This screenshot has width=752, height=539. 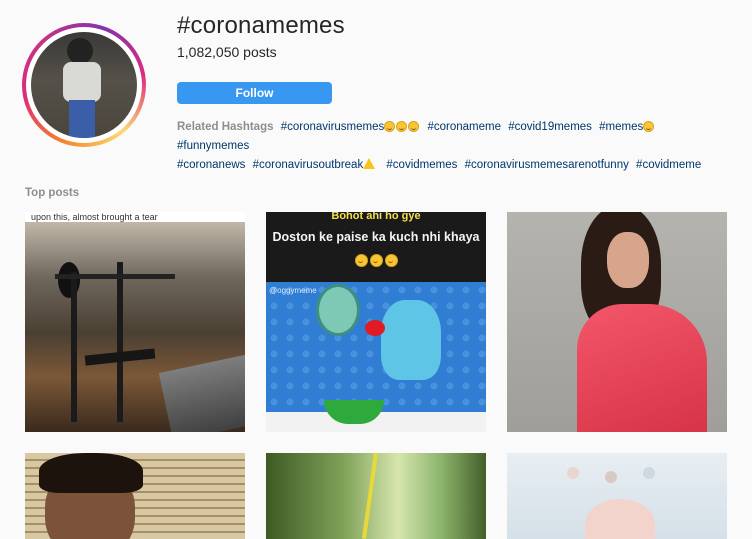 I want to click on page-title: #coronamemes, so click(x=261, y=25).